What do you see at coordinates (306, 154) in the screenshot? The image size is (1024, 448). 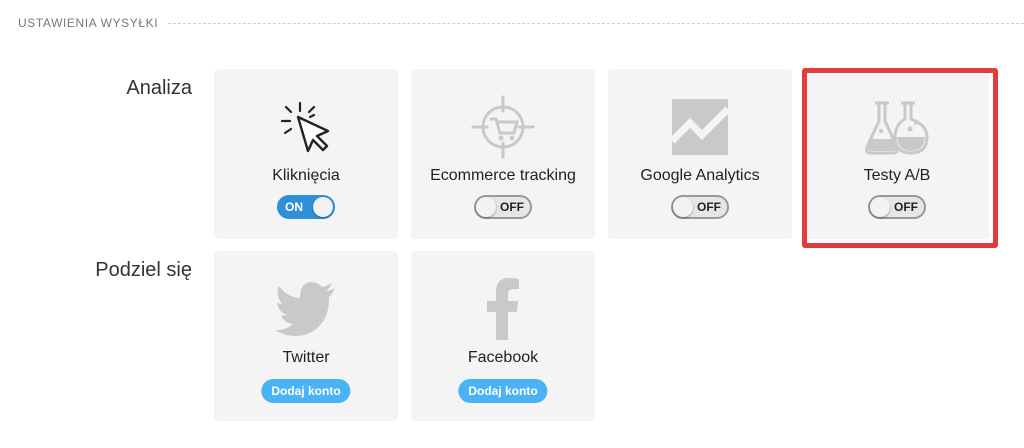 I see `card-klikniecia: Kliknięcia ON` at bounding box center [306, 154].